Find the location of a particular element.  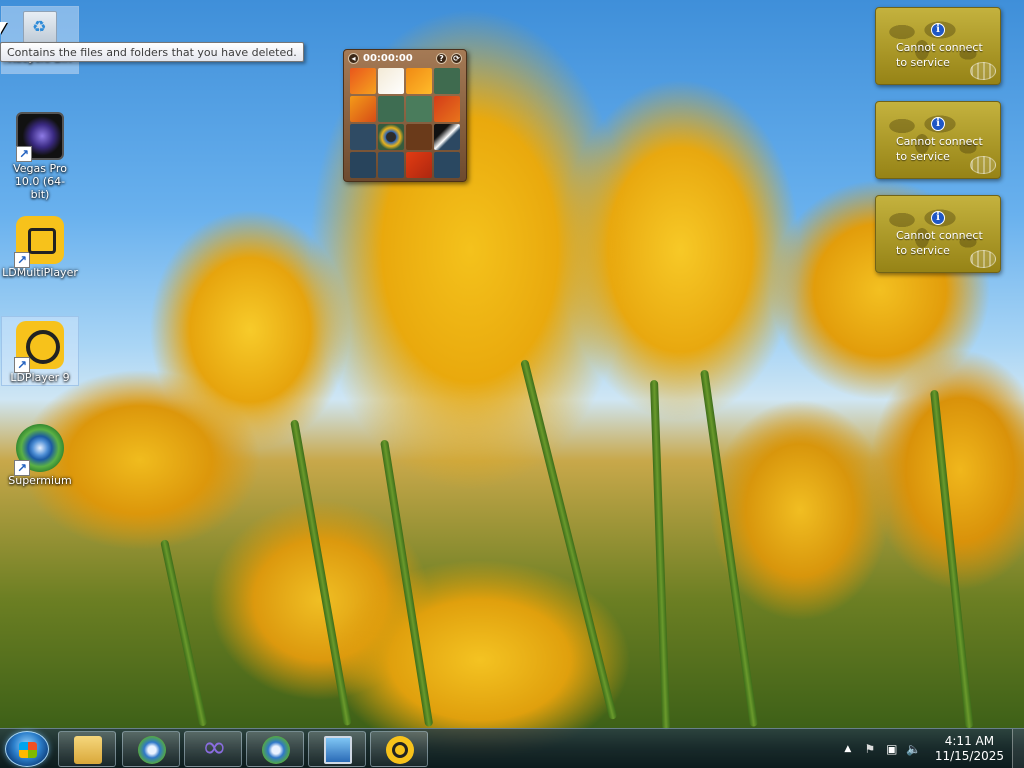

ldmultiplayer-icon: ↗ is located at coordinates (39, 242).